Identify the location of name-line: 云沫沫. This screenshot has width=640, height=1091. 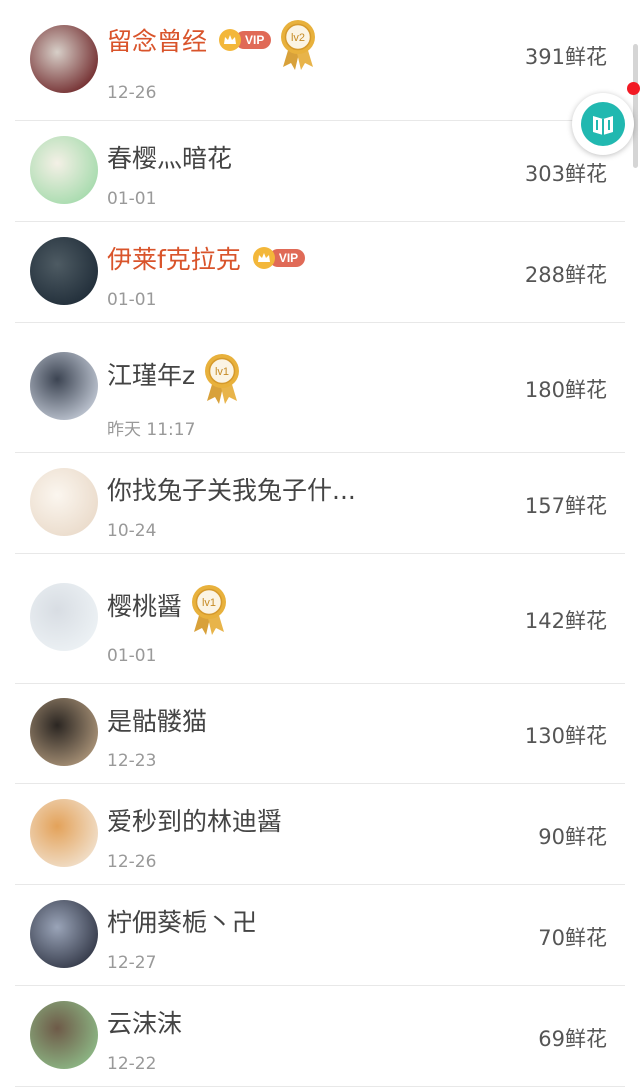
(144, 1022).